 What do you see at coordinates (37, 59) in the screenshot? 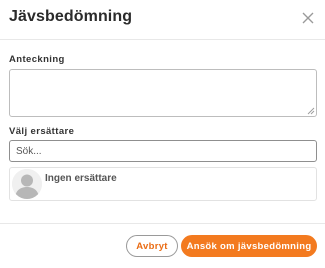
I see `note-label: Anteckning` at bounding box center [37, 59].